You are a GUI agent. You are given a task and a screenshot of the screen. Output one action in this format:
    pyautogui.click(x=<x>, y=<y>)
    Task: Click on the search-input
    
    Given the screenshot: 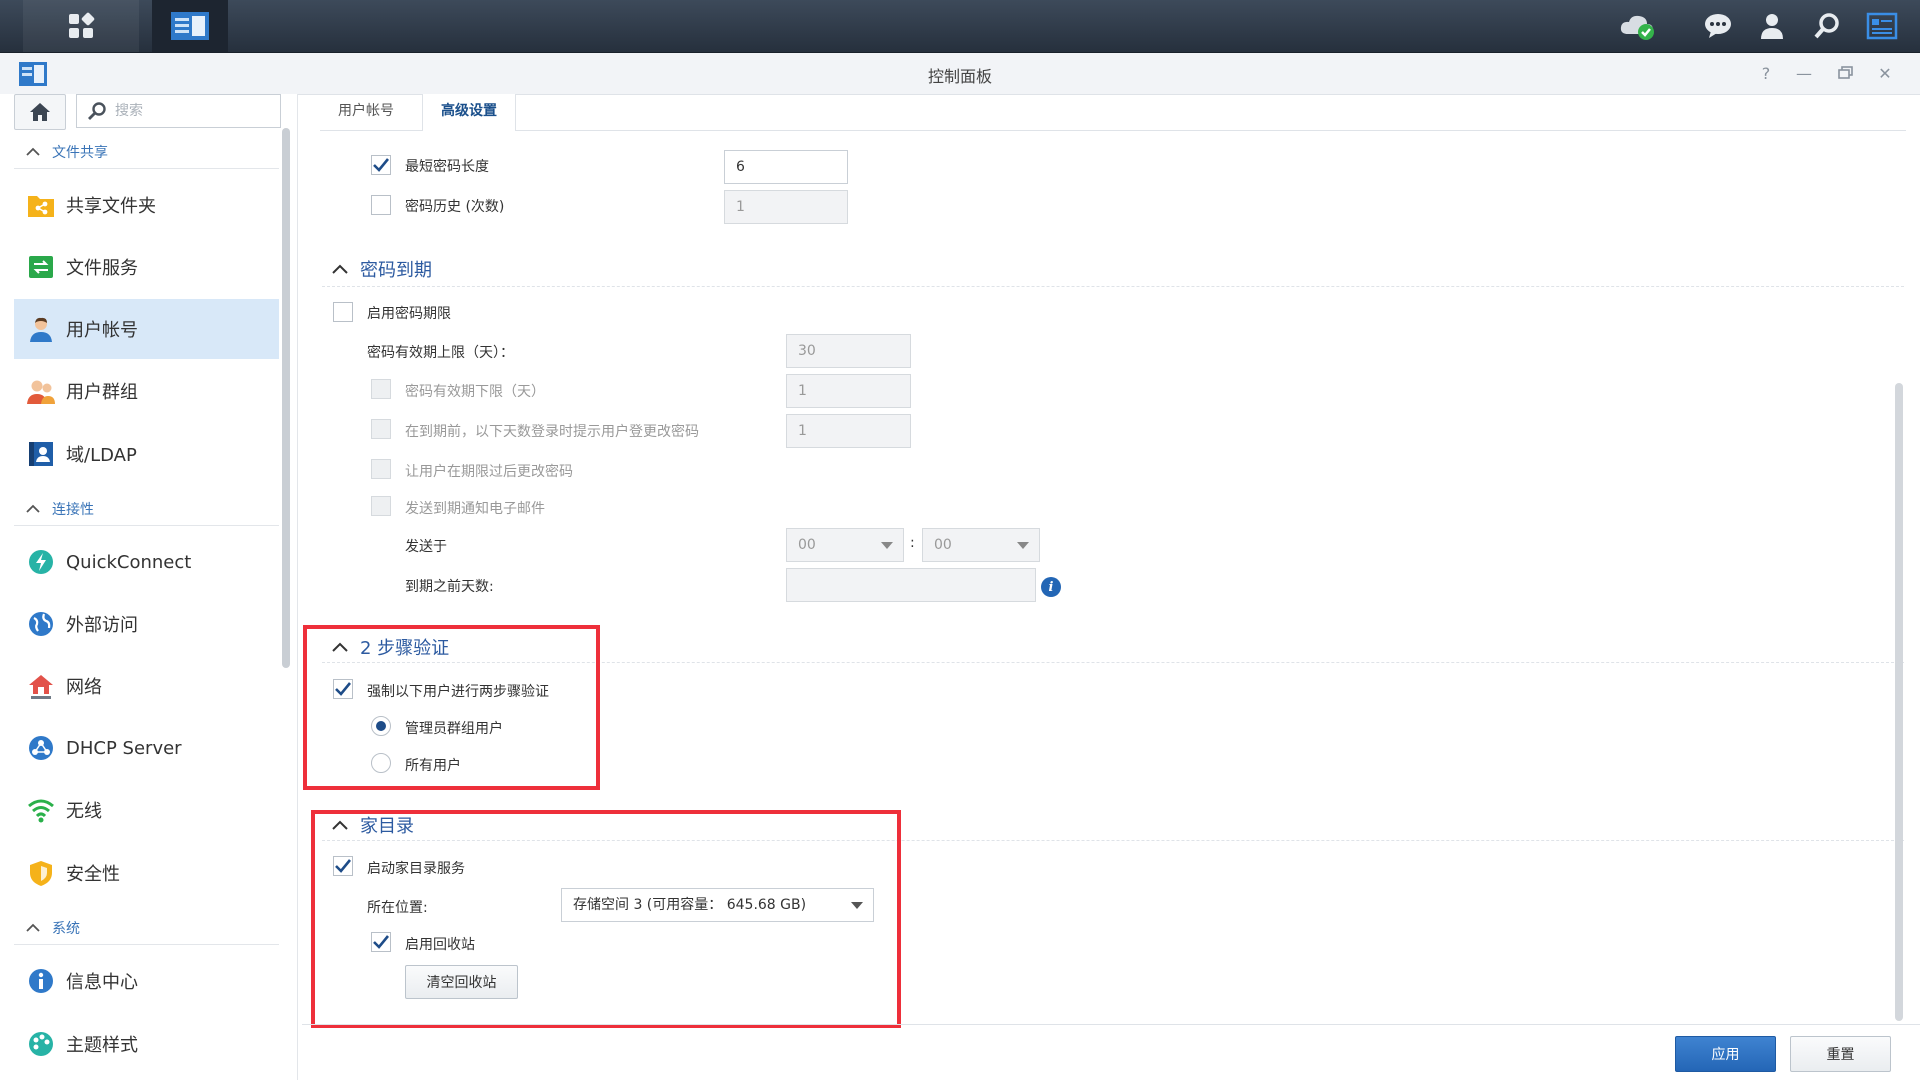 What is the action you would take?
    pyautogui.click(x=190, y=111)
    